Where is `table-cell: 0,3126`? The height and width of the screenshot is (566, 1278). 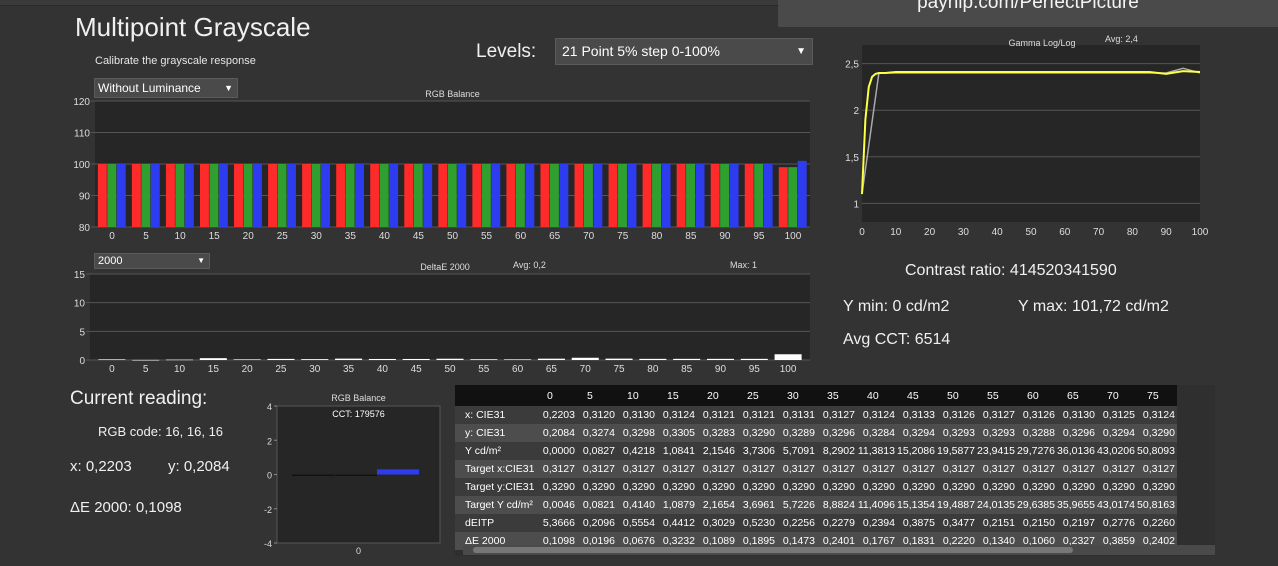
table-cell: 0,3126 is located at coordinates (1038, 415).